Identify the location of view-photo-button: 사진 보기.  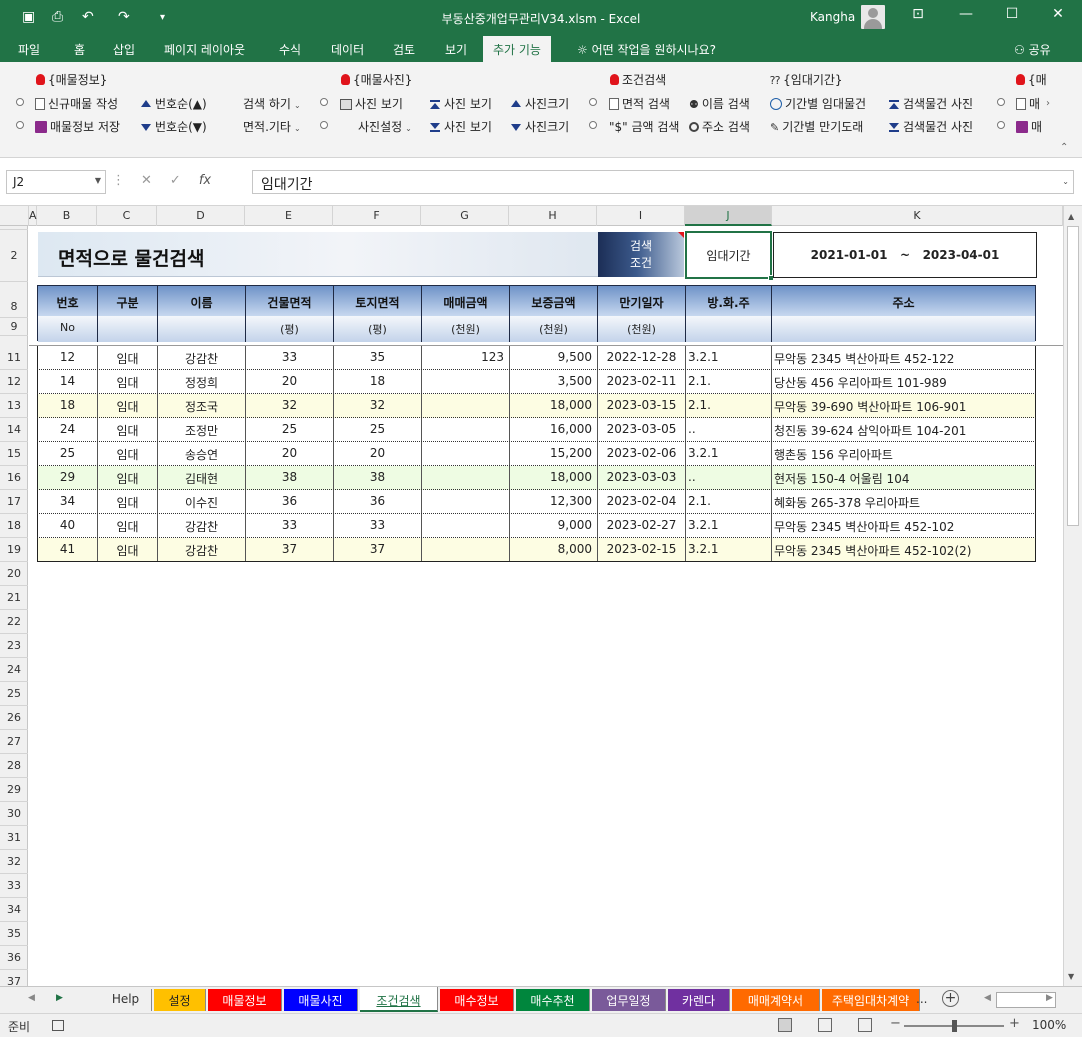
(371, 103).